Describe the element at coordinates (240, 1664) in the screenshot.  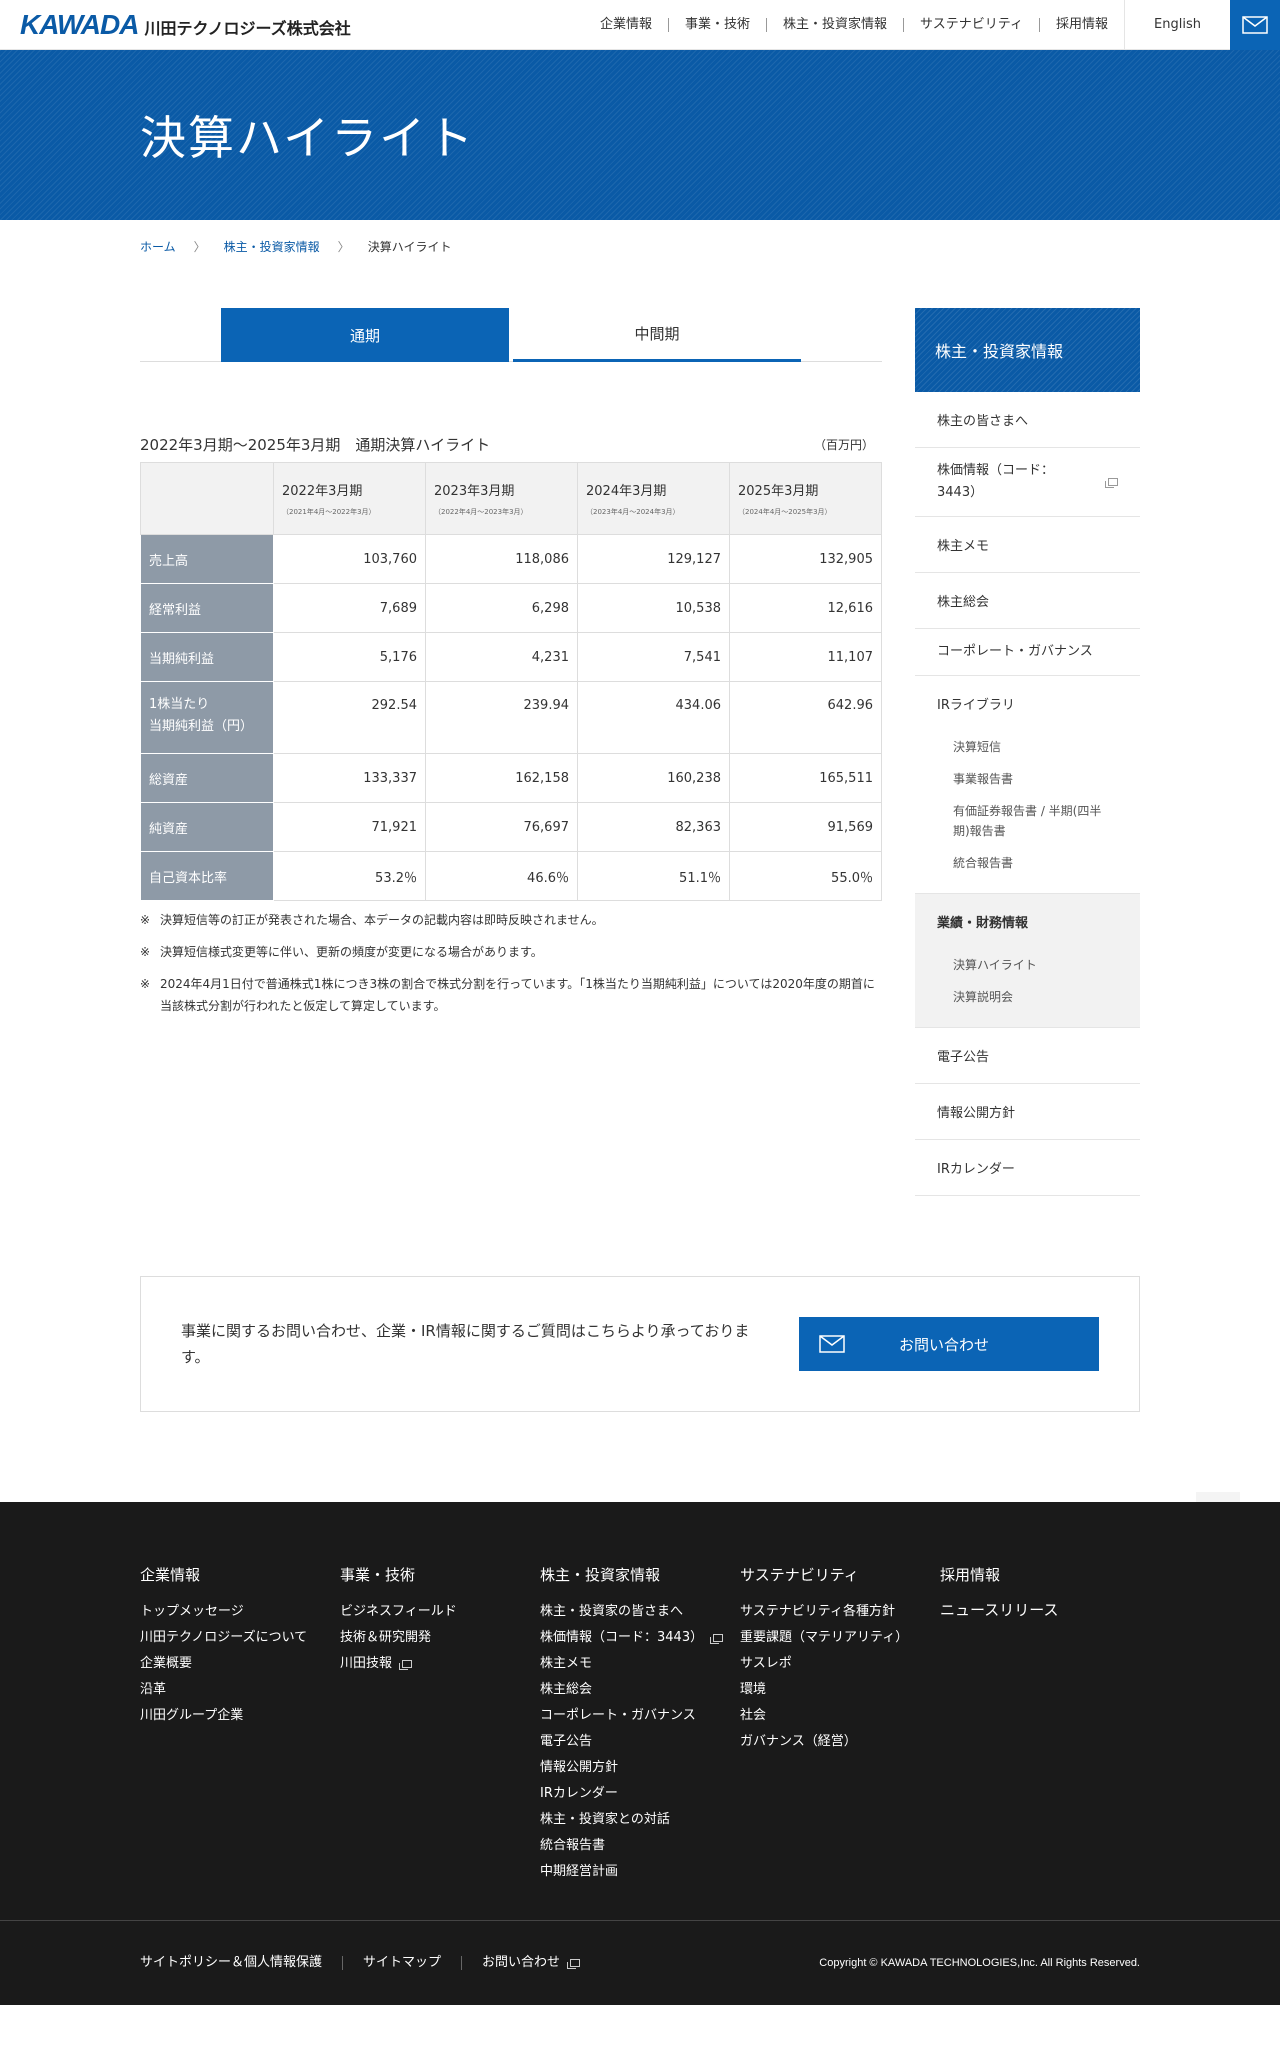
I see `footer-link: 企業概要` at that location.